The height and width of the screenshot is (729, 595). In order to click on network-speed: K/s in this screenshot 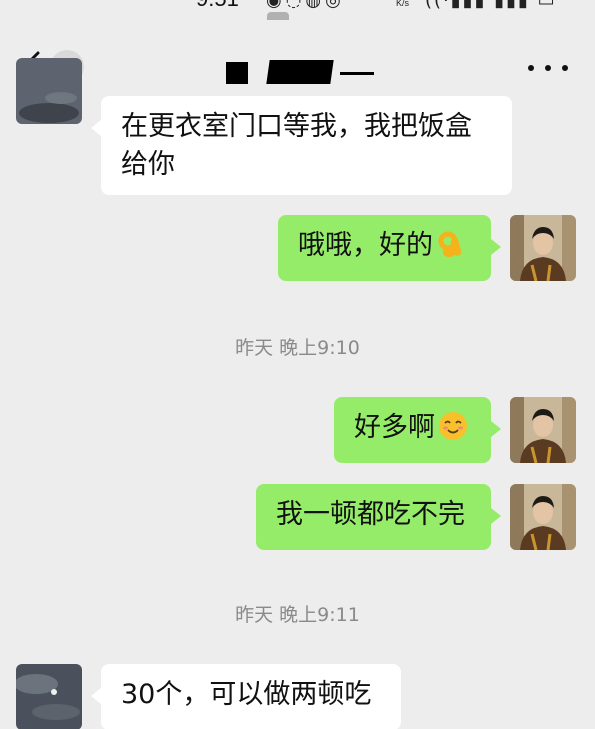, I will do `click(403, 4)`.